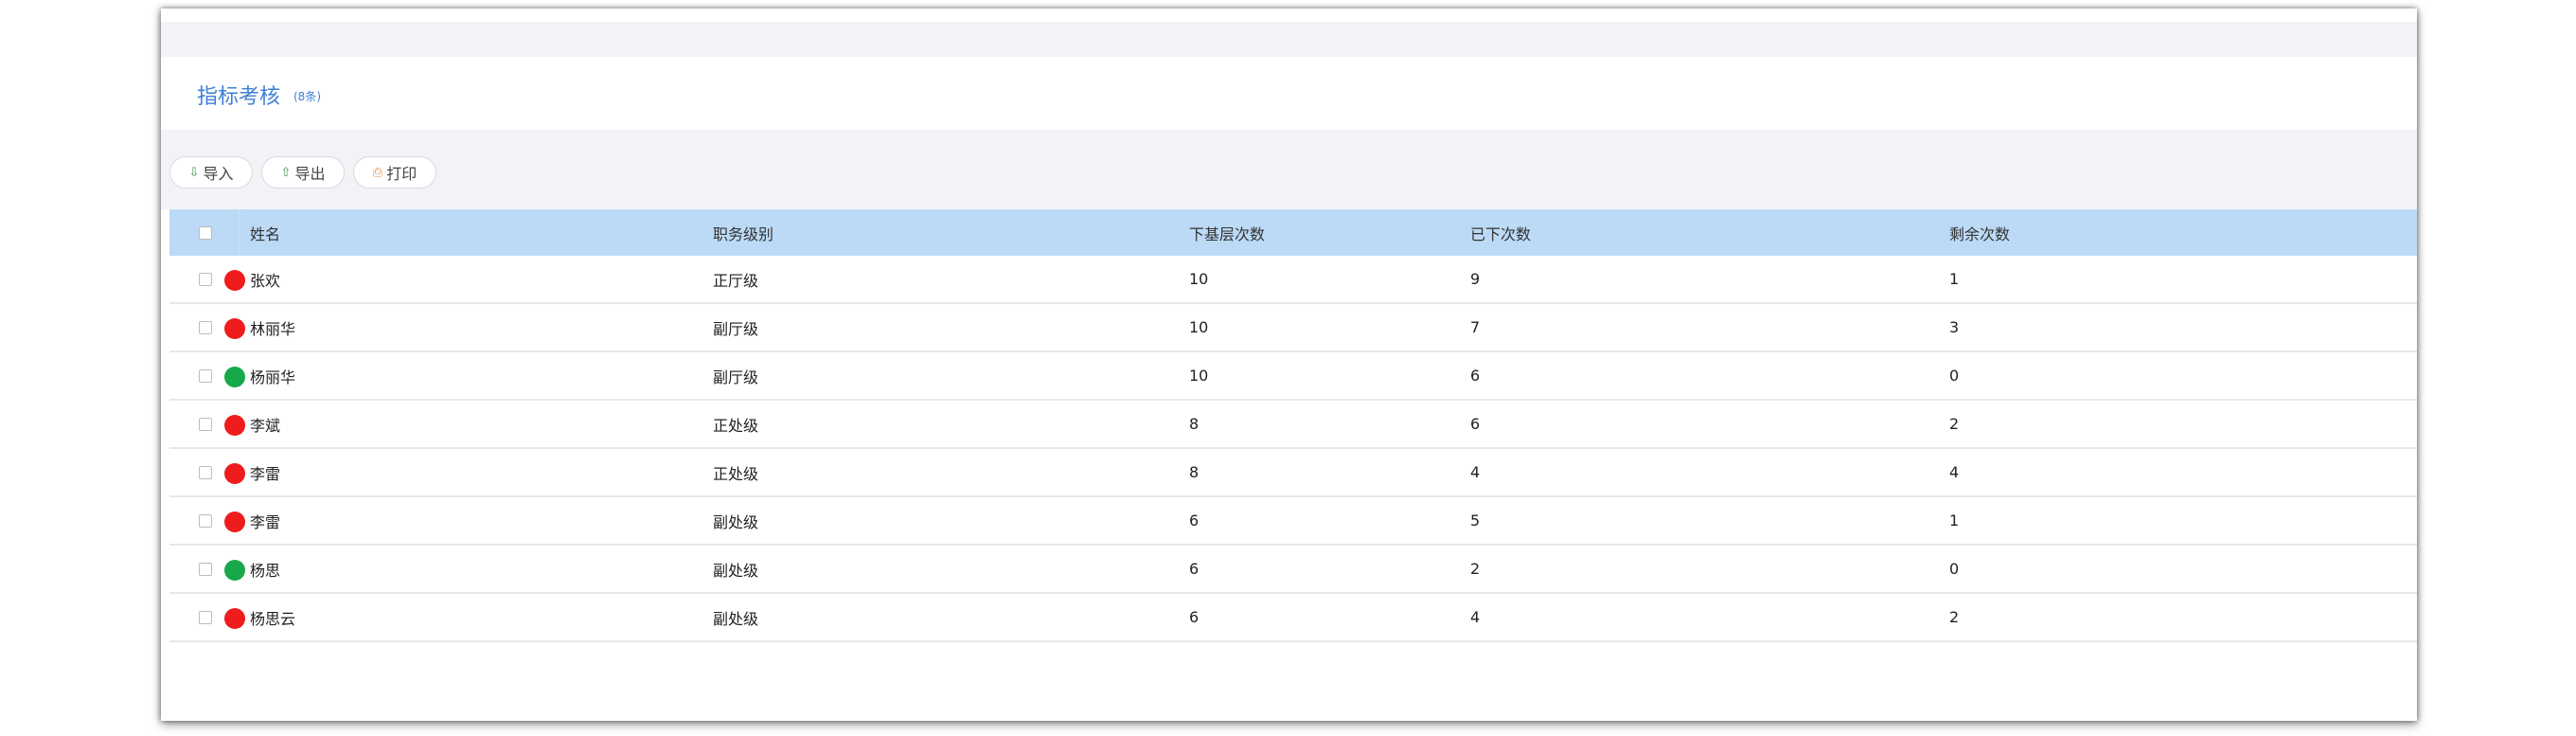  Describe the element at coordinates (1475, 327) in the screenshot. I see `cell-done: 7` at that location.